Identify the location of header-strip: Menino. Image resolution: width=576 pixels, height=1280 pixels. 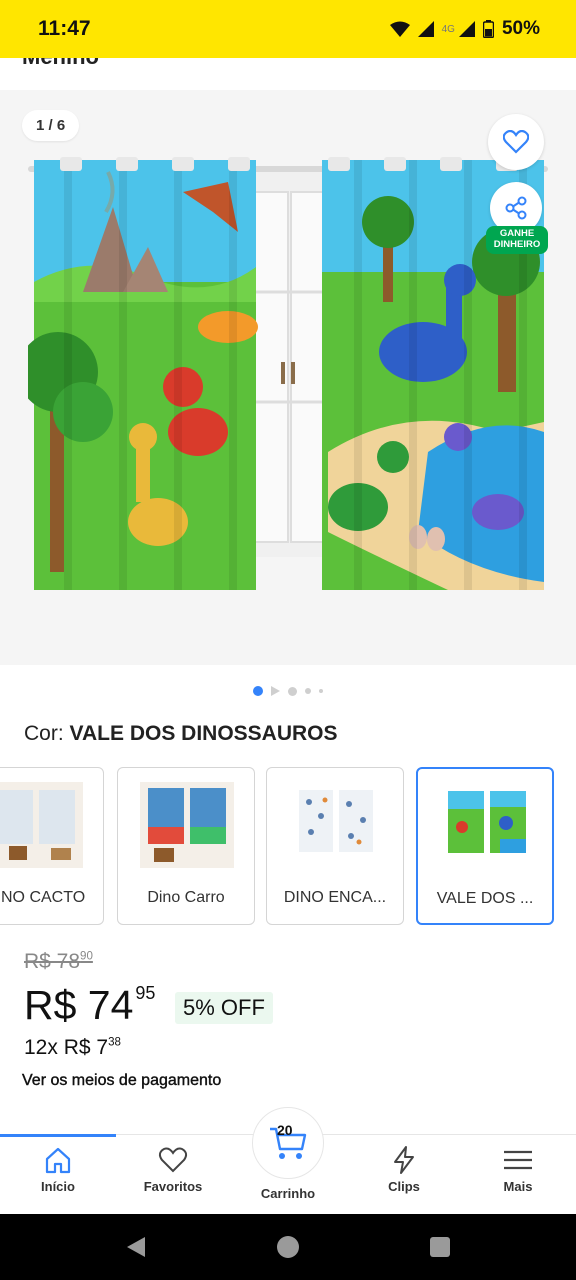
(288, 73).